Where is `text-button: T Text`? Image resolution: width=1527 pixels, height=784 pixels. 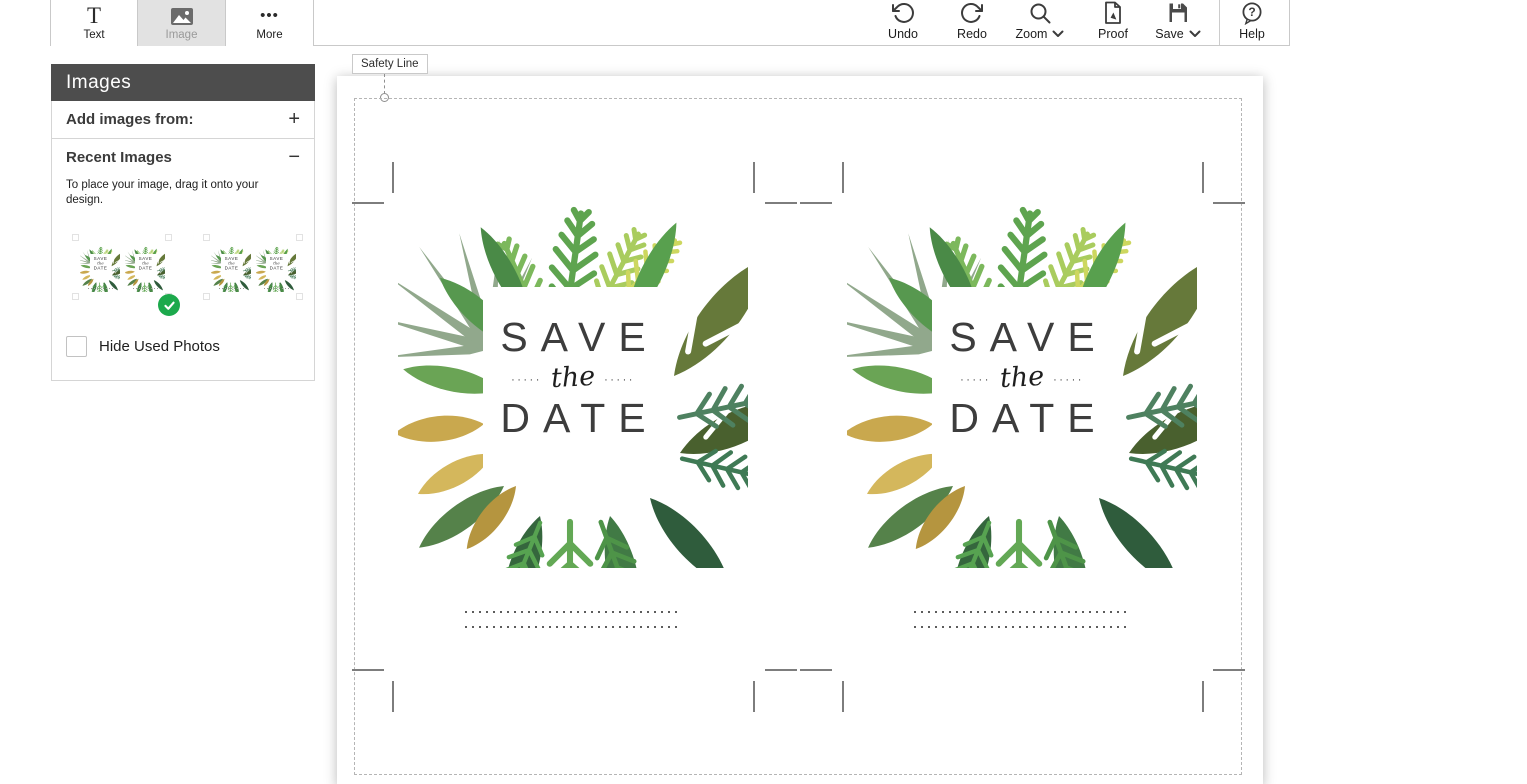 text-button: T Text is located at coordinates (94, 23).